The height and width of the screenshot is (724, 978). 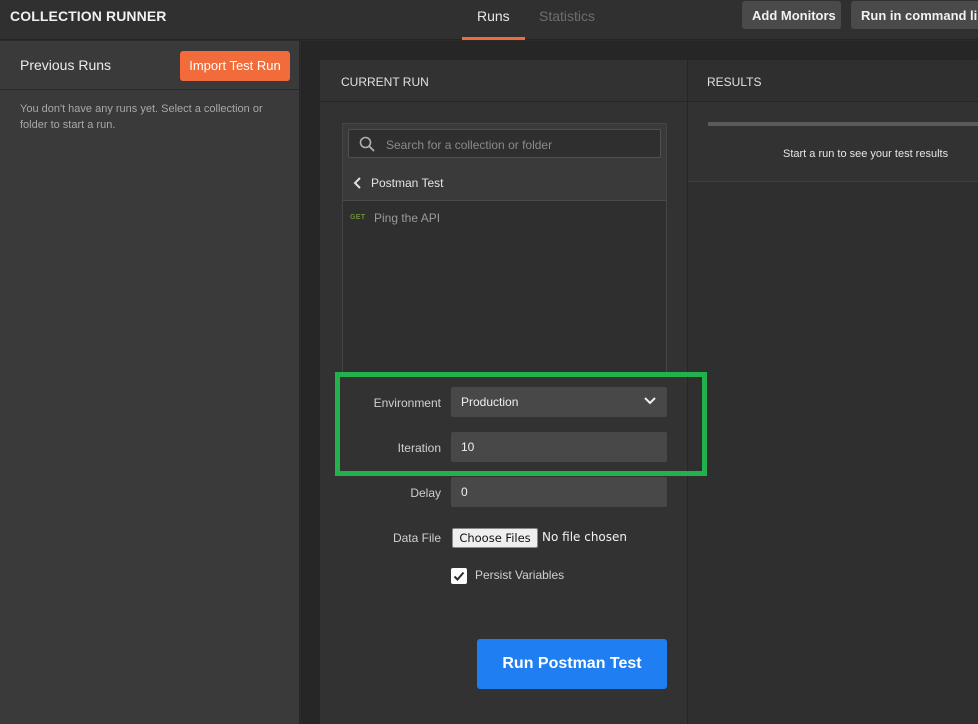 I want to click on persist-variables-label: Persist Variables, so click(x=520, y=575).